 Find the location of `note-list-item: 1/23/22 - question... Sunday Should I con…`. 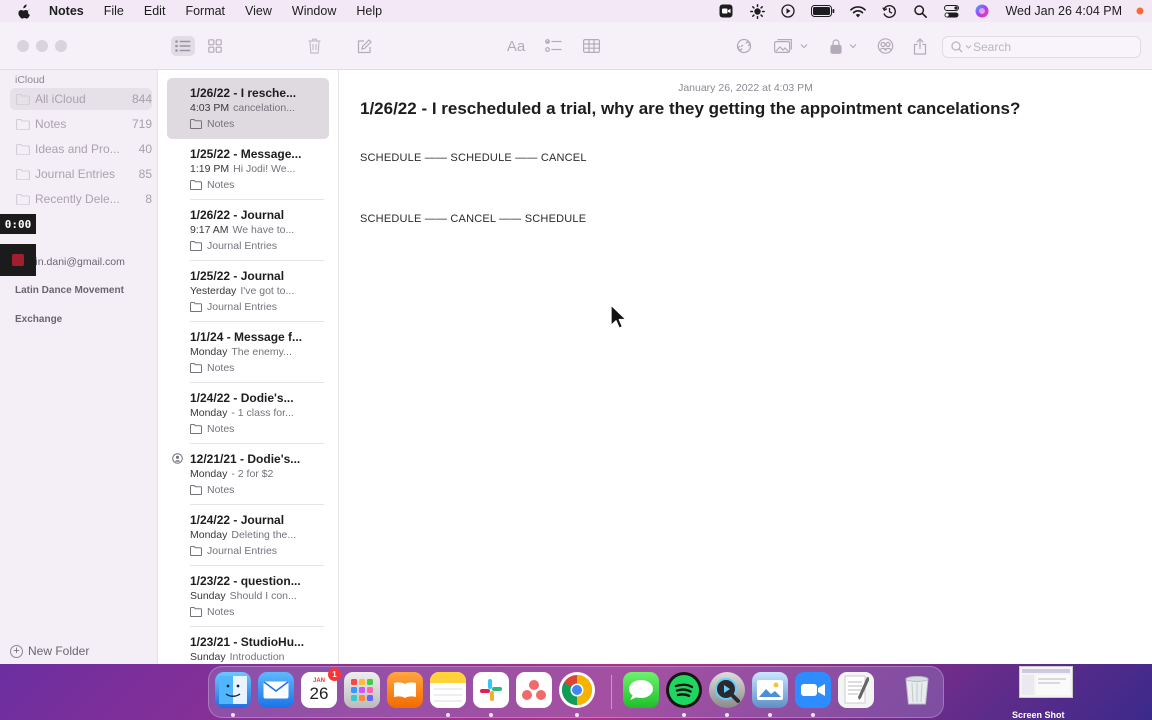

note-list-item: 1/23/22 - question... Sunday Should I con… is located at coordinates (248, 596).